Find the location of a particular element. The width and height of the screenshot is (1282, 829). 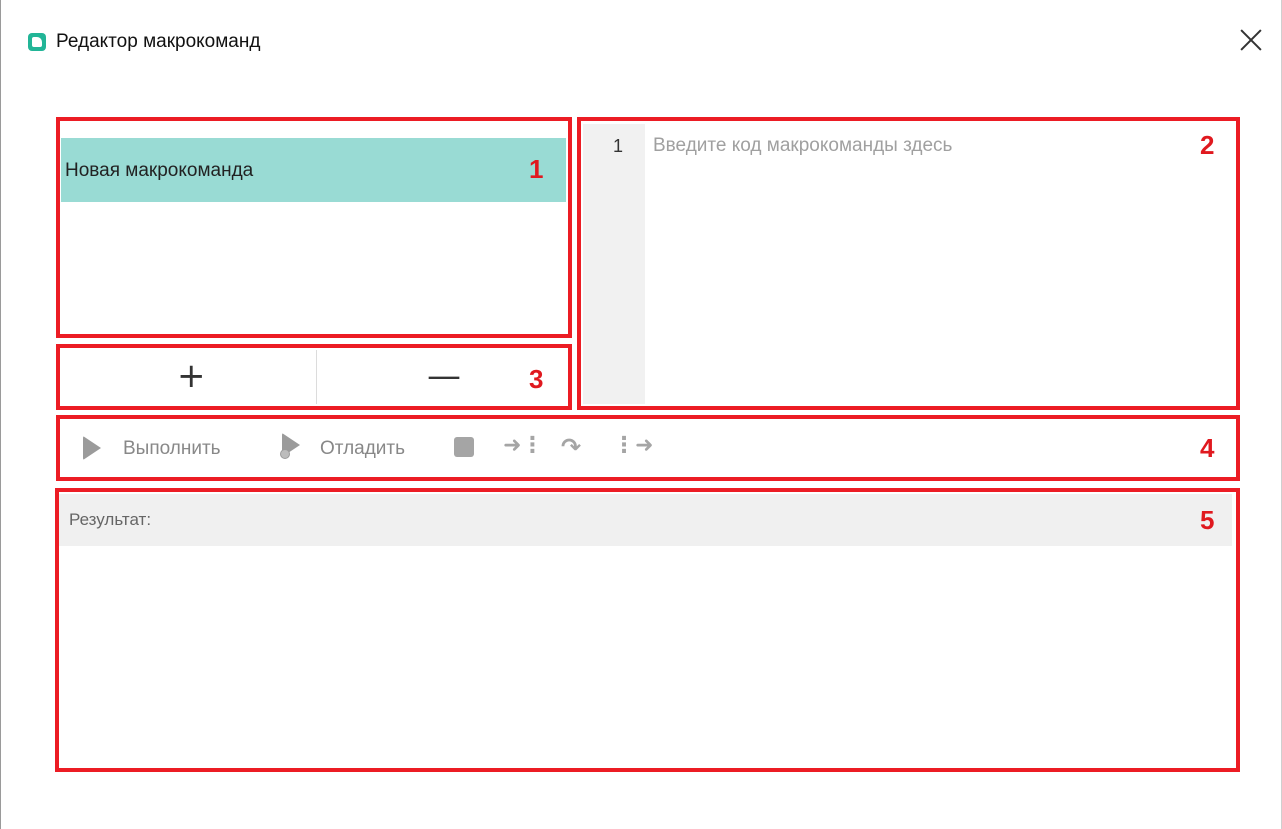

annotation-number-3: 3 is located at coordinates (536, 379).